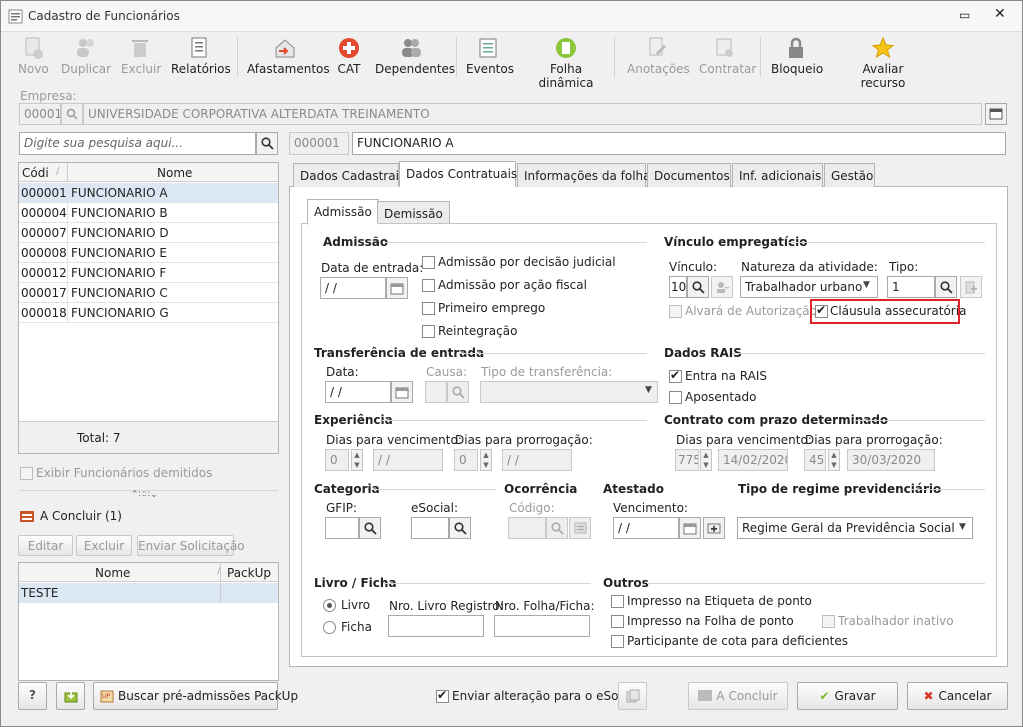 This screenshot has width=1023, height=727. What do you see at coordinates (797, 58) in the screenshot?
I see `toolbar-button-11: Bloqueio` at bounding box center [797, 58].